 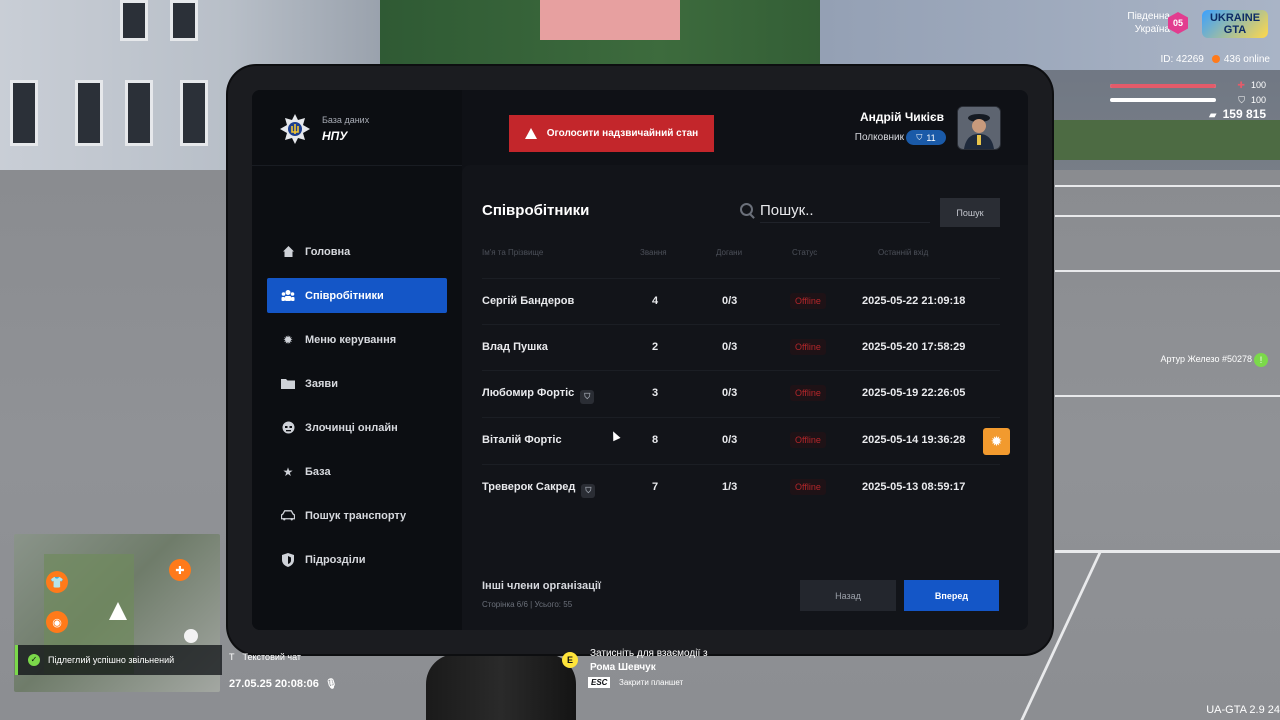 I want to click on brand-subtitle: База даних, so click(x=346, y=120).